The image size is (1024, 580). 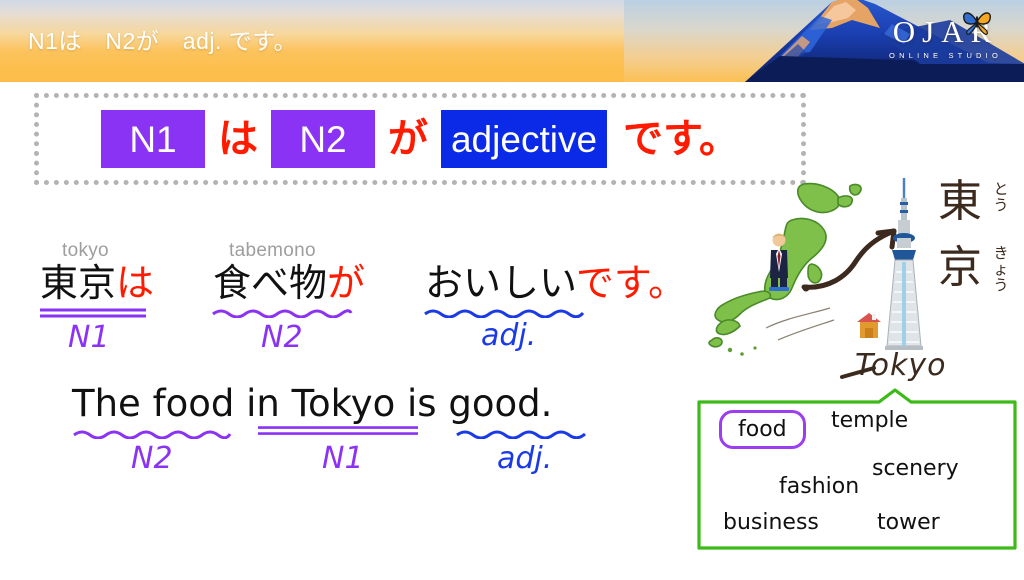 I want to click on pattern-n1-chip: N1, so click(x=152, y=139).